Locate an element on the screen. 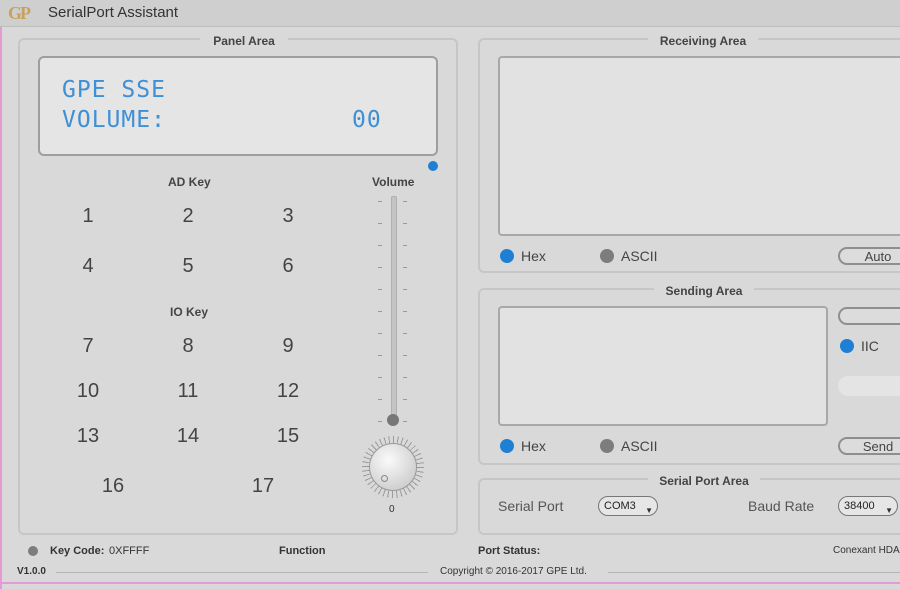  panel-area-title: Panel Area is located at coordinates (244, 41).